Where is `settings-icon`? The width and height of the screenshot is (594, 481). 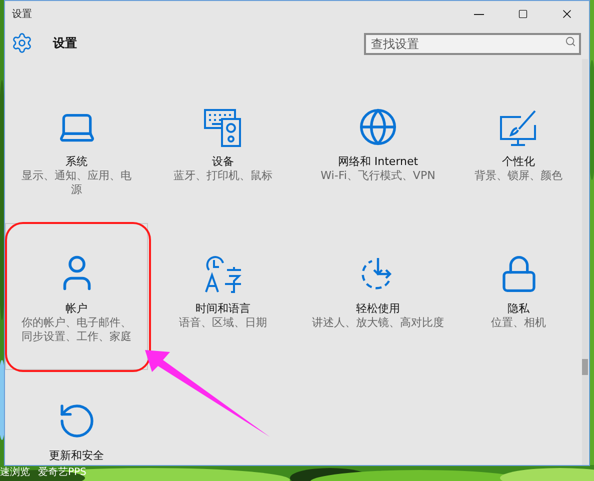 settings-icon is located at coordinates (22, 43).